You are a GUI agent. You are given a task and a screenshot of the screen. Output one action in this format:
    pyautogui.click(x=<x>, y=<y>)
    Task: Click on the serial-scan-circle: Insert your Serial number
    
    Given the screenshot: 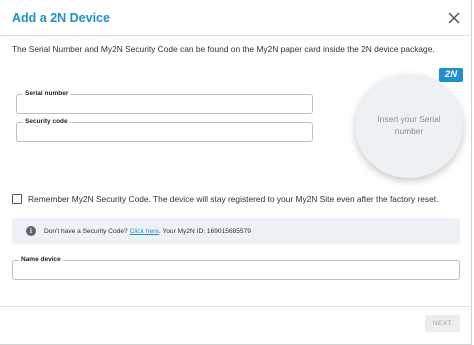 What is the action you would take?
    pyautogui.click(x=409, y=126)
    